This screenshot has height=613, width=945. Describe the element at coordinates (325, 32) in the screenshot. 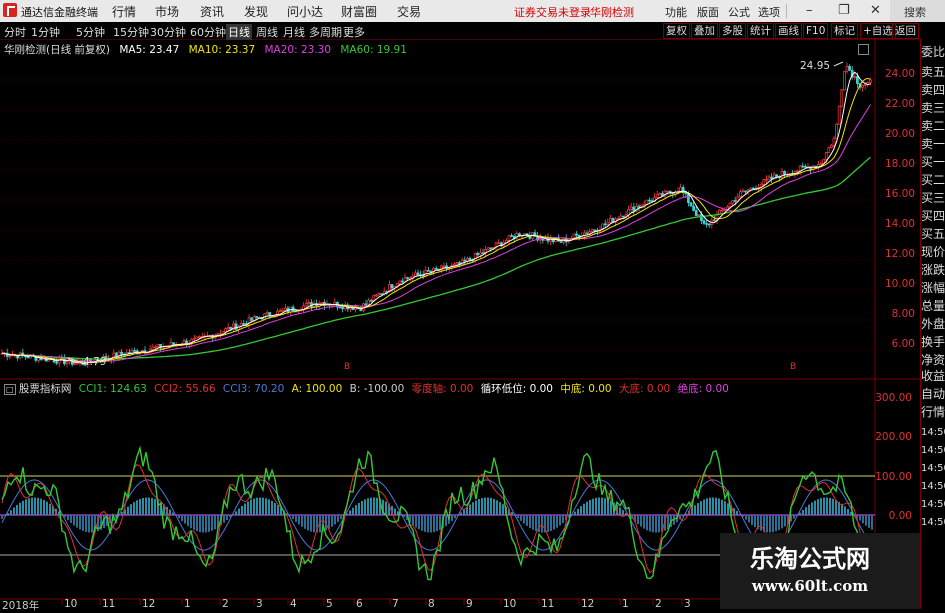

I see `period-multi: 多周期` at that location.